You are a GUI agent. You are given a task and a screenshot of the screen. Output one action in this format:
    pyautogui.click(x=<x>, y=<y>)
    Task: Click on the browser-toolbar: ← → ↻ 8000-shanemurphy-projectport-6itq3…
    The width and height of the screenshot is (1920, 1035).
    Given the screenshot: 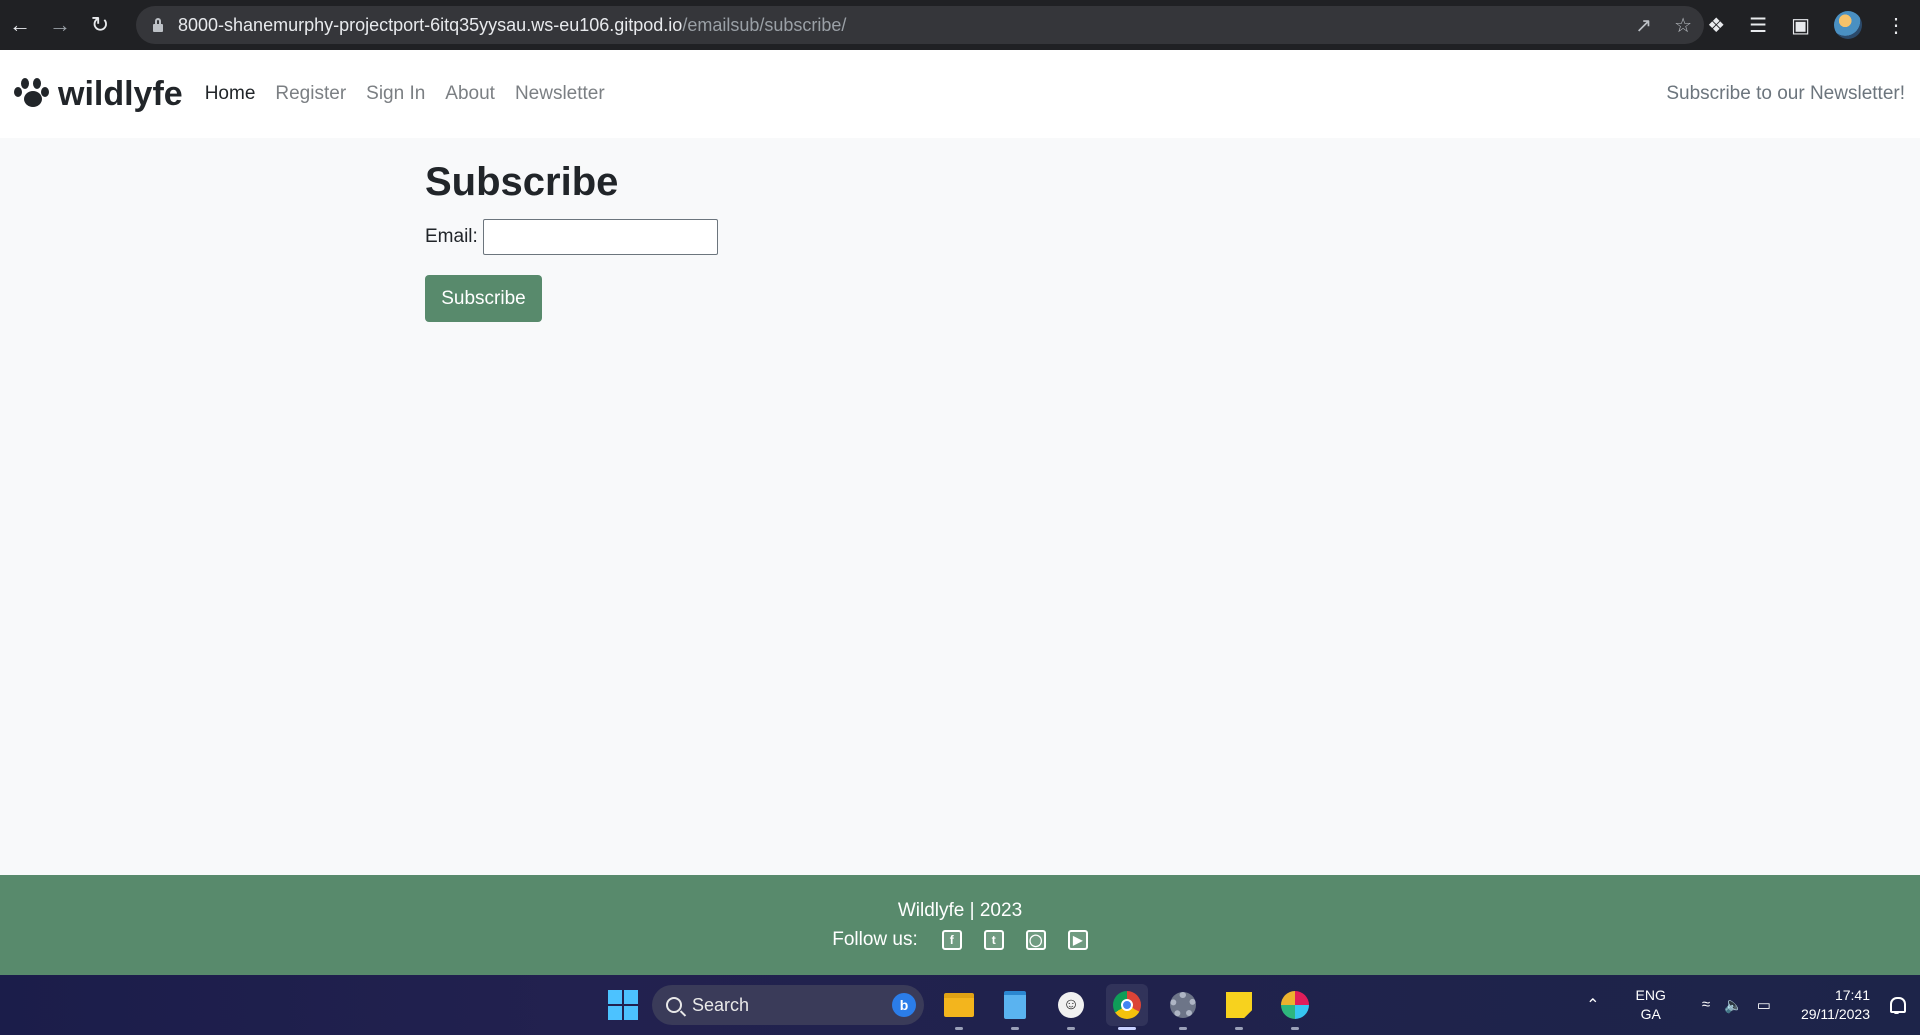 What is the action you would take?
    pyautogui.click(x=960, y=25)
    